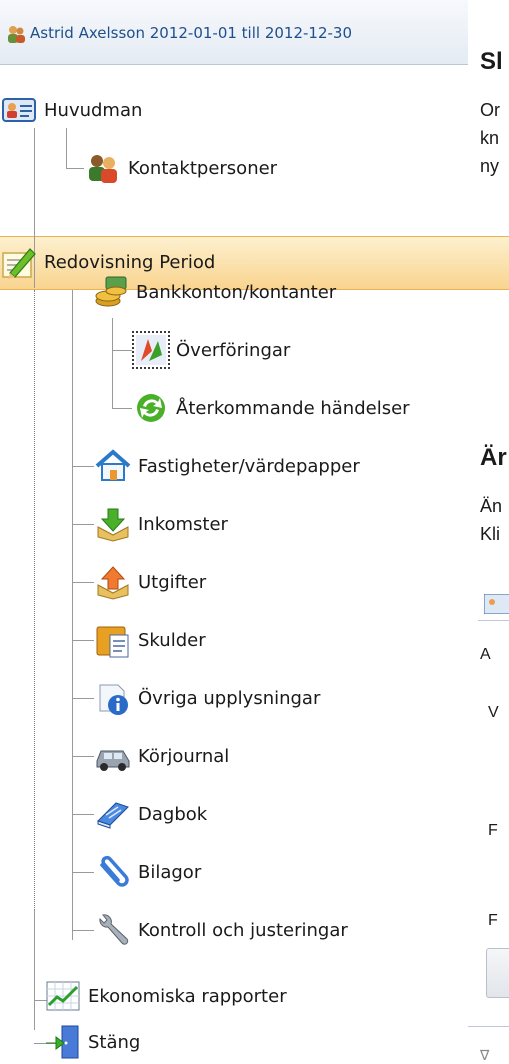 The image size is (509, 1064). I want to click on exit-door-icon, so click(62, 1042).